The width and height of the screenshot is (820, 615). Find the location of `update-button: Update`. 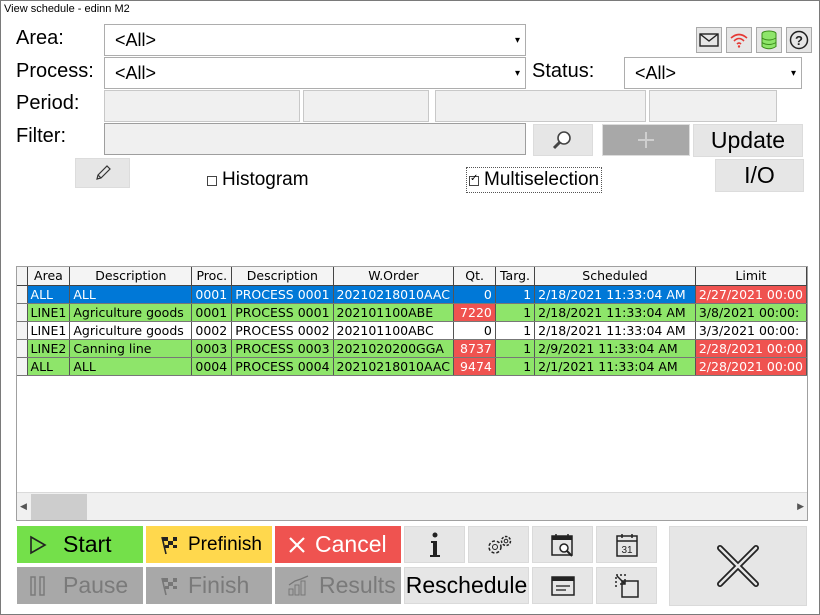

update-button: Update is located at coordinates (748, 140).